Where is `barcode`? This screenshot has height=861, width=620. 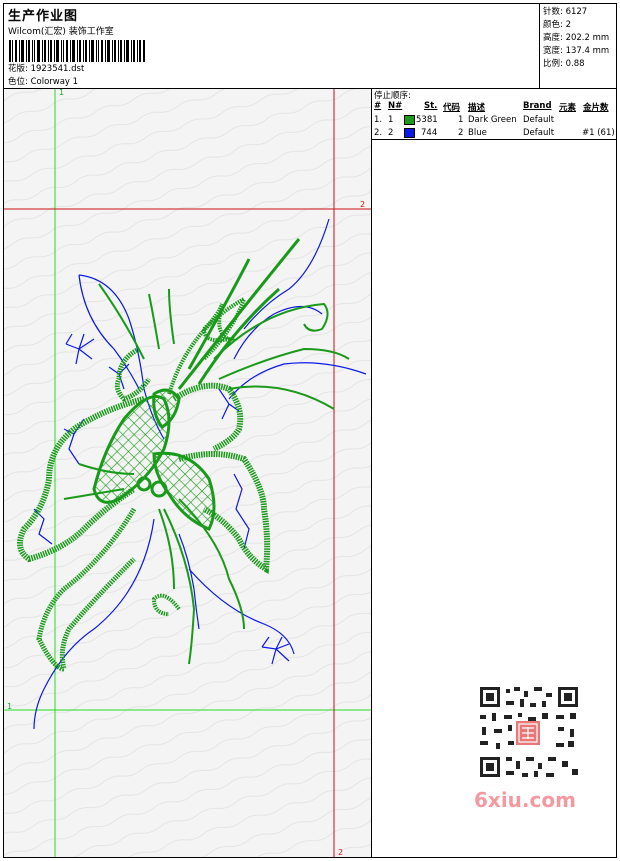
barcode is located at coordinates (77, 51).